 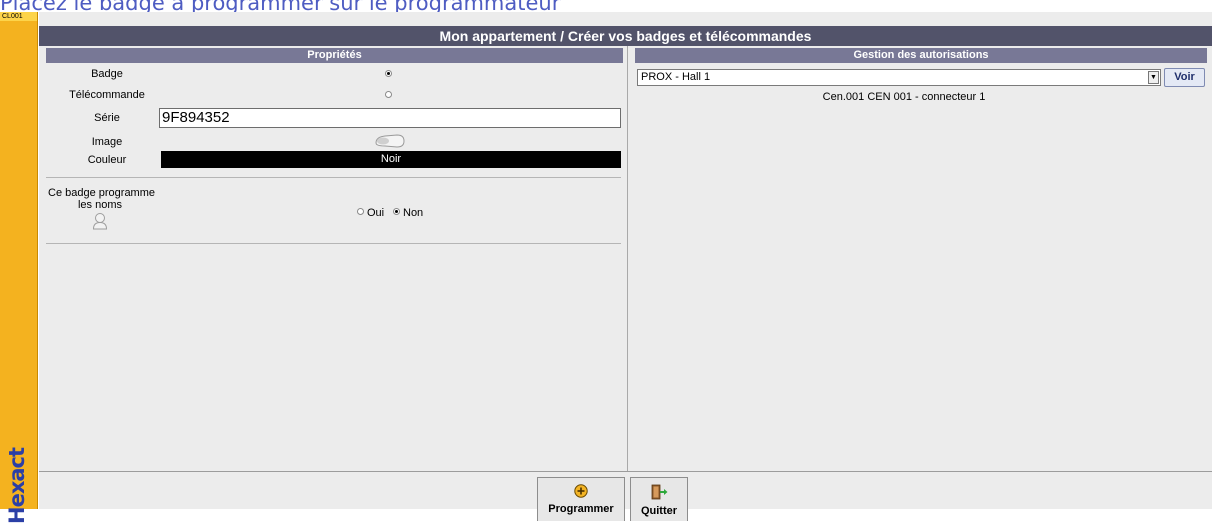 What do you see at coordinates (396, 211) in the screenshot?
I see `non-radio` at bounding box center [396, 211].